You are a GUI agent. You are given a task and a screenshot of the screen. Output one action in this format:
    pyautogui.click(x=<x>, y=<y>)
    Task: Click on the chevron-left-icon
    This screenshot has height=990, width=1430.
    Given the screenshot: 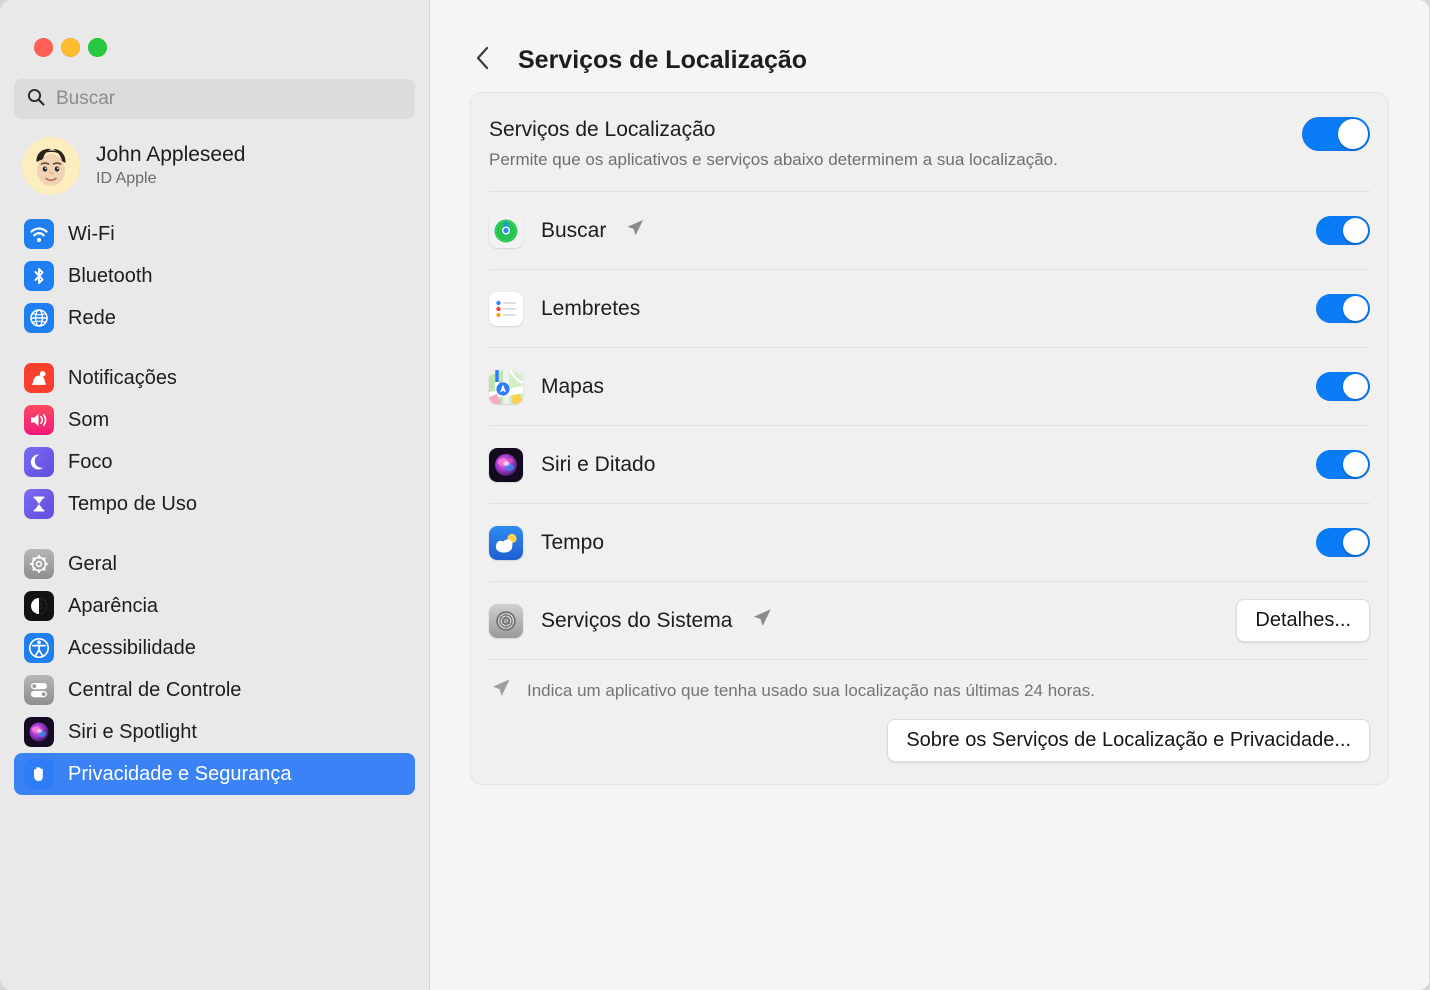 What is the action you would take?
    pyautogui.click(x=483, y=60)
    